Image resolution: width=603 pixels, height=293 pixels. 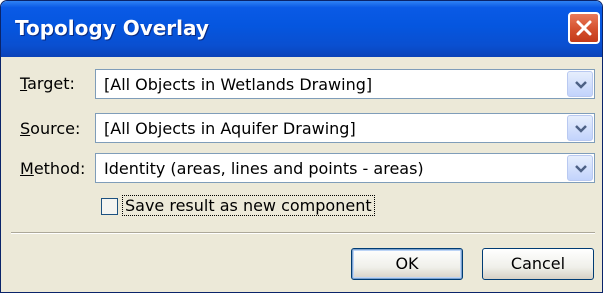 What do you see at coordinates (407, 264) in the screenshot?
I see `ok-button: OK` at bounding box center [407, 264].